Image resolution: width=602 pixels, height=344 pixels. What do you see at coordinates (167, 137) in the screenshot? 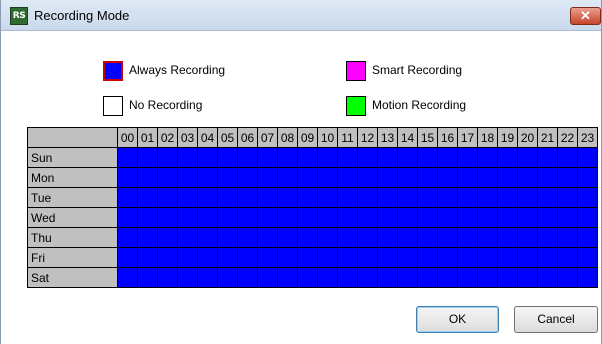
I see `hour-header: 02` at bounding box center [167, 137].